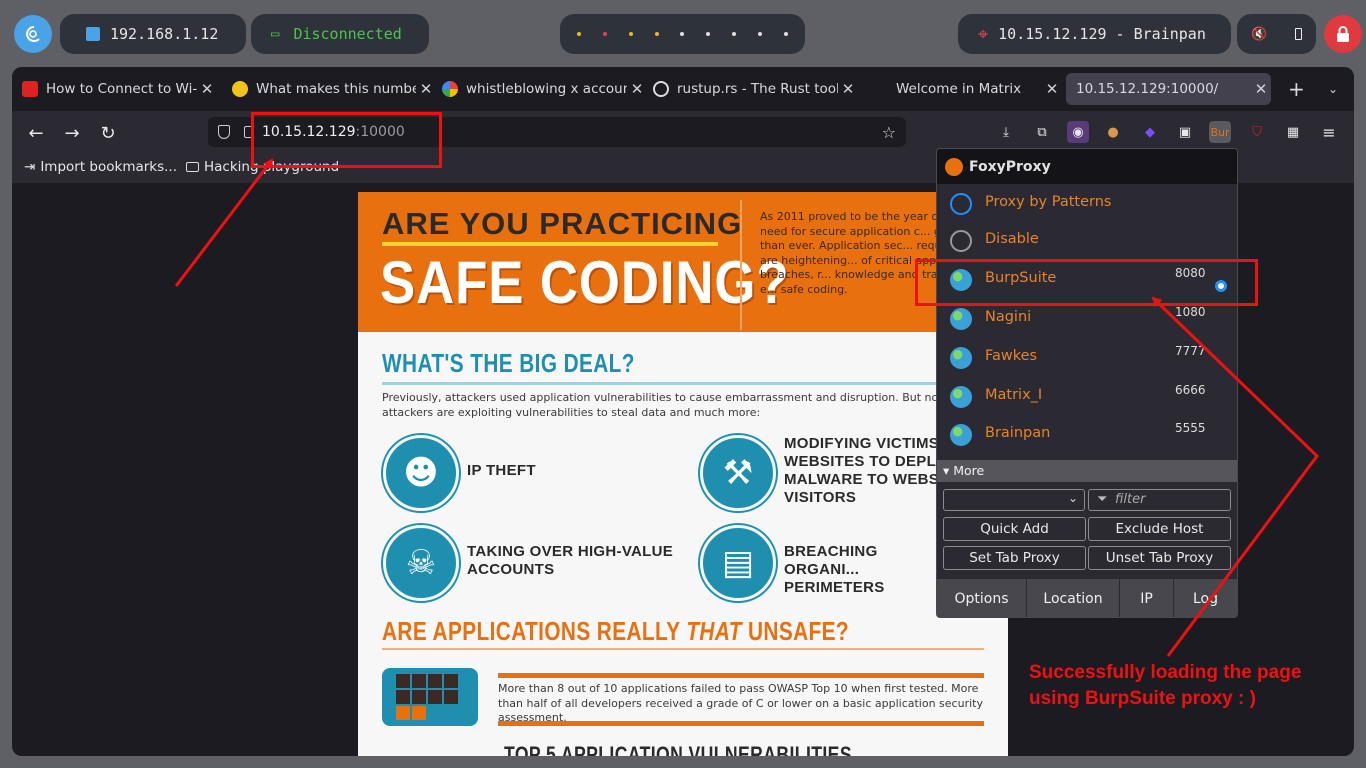 The image size is (1366, 768). I want to click on foxyproxy-footer: Options Location IP Log, so click(1087, 598).